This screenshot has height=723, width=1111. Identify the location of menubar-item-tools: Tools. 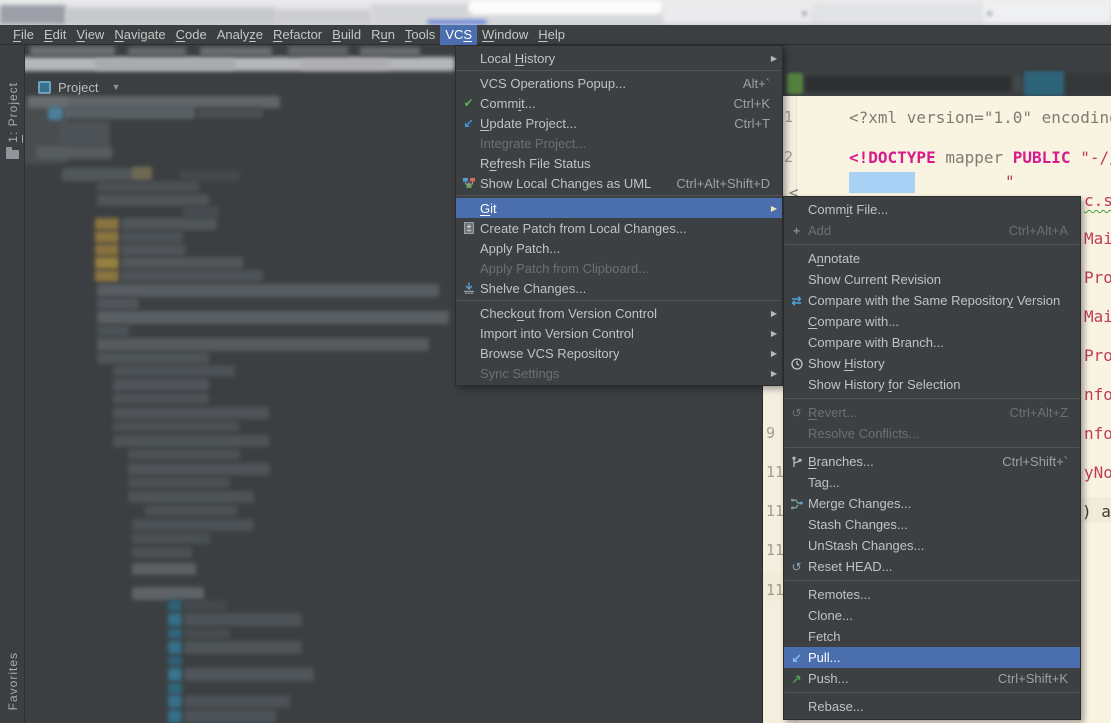
(420, 35).